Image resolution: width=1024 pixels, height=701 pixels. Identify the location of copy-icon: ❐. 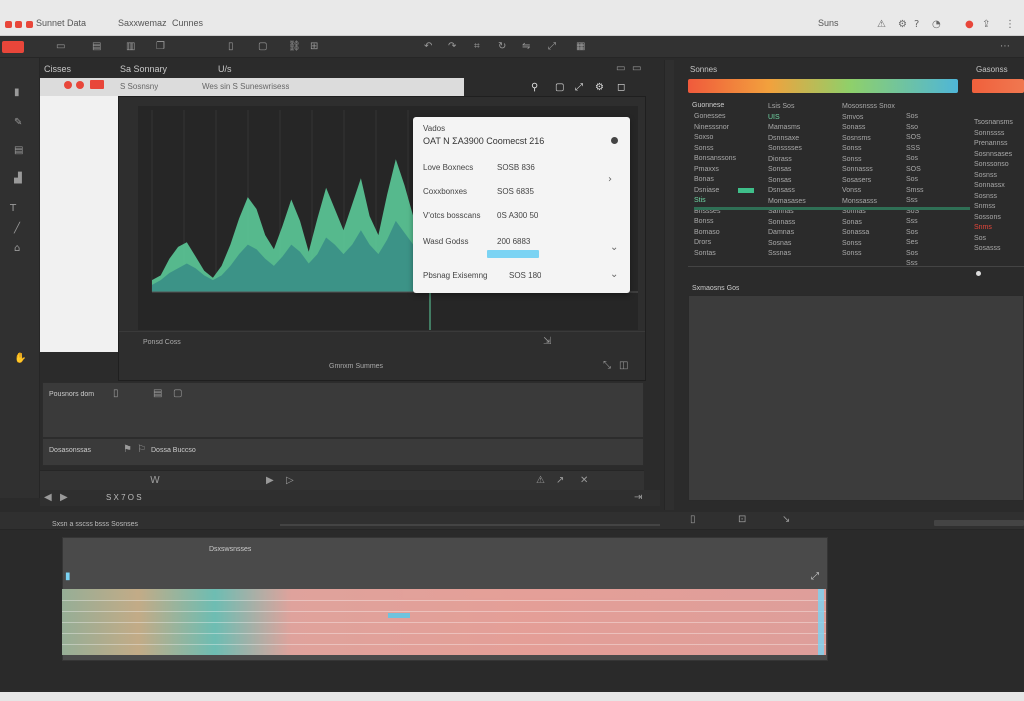
(160, 47).